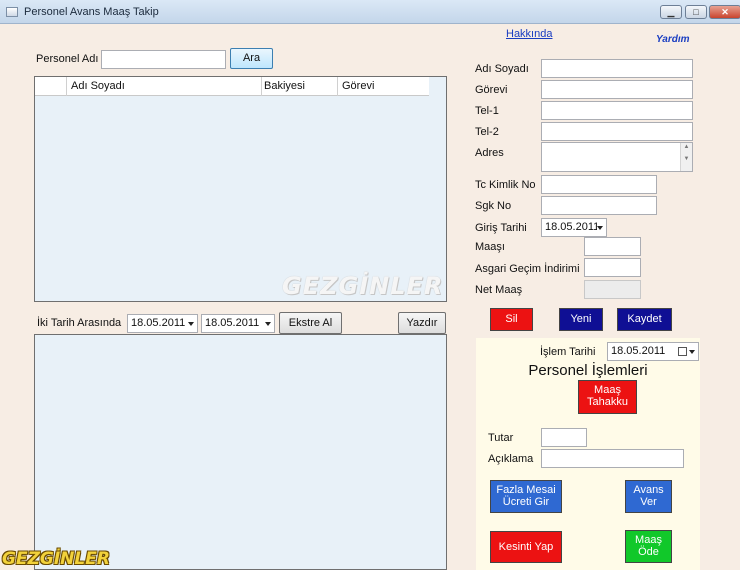 The height and width of the screenshot is (570, 740). I want to click on field-label-name: Adı Soyadı, so click(502, 69).